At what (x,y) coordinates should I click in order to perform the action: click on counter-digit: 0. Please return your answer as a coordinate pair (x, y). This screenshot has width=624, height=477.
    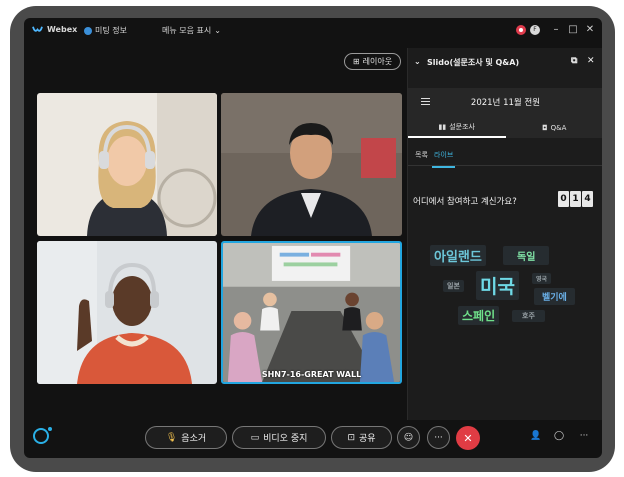
    Looking at the image, I should click on (563, 199).